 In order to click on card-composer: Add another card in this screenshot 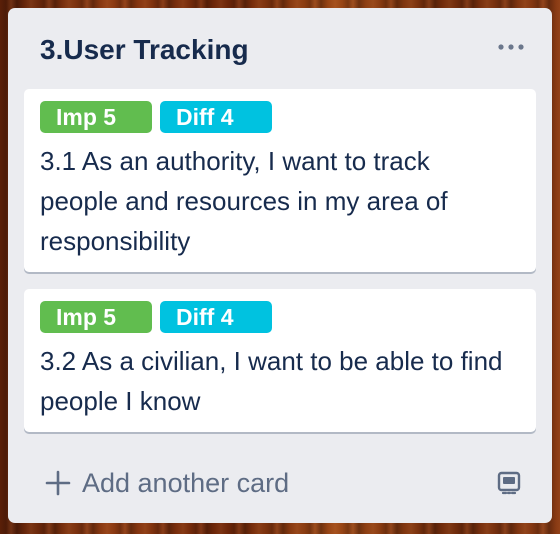, I will do `click(280, 483)`.